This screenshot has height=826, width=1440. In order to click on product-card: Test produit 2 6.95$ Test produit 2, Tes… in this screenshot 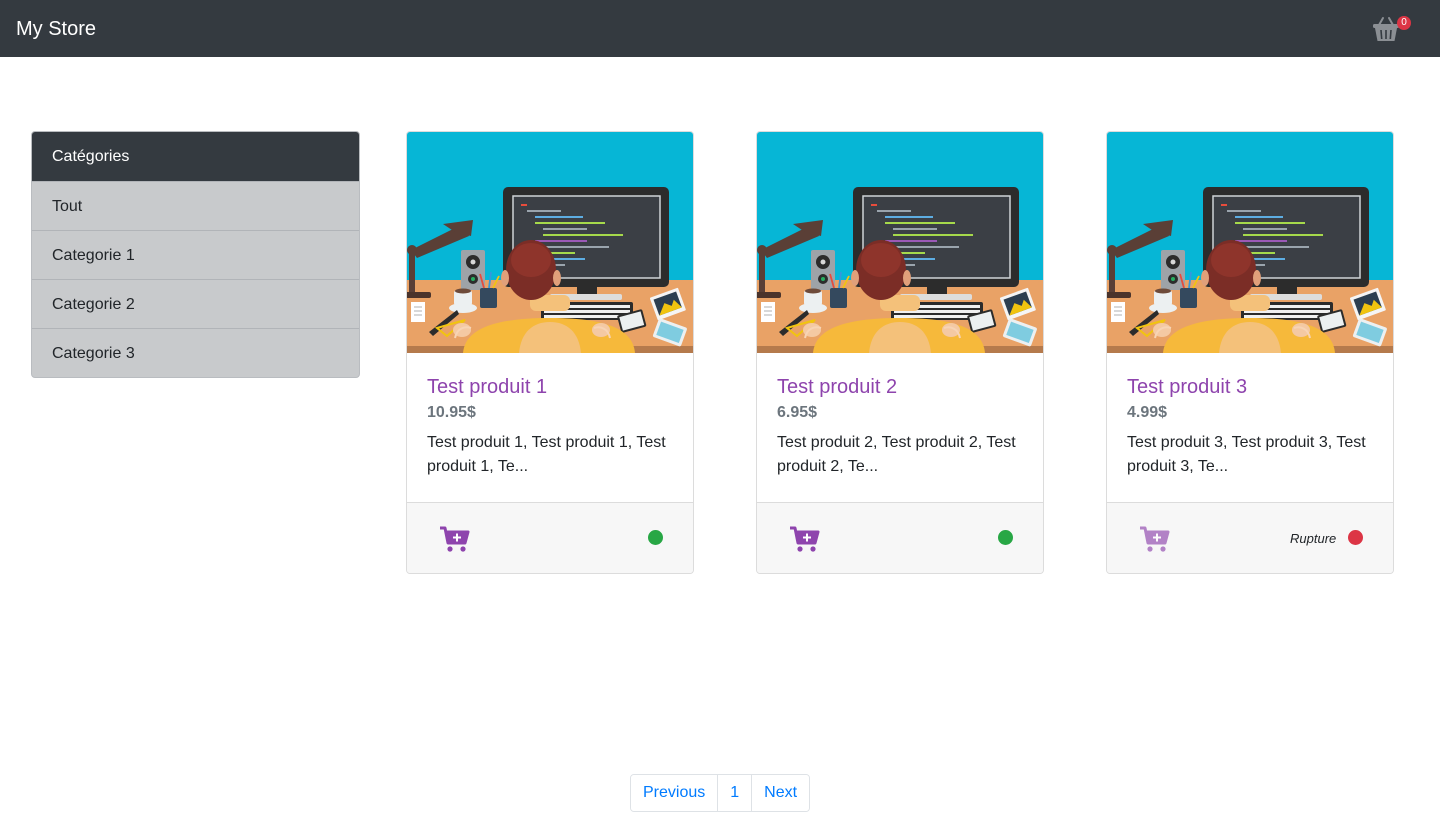, I will do `click(900, 352)`.